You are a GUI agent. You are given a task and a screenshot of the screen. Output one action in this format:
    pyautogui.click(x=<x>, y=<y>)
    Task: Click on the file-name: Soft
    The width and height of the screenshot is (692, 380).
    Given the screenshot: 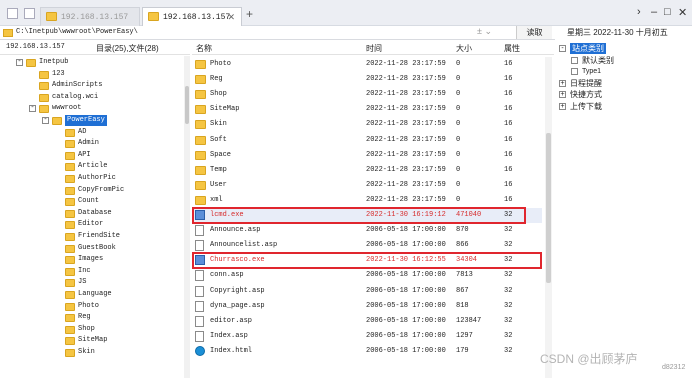 What is the action you would take?
    pyautogui.click(x=218, y=139)
    